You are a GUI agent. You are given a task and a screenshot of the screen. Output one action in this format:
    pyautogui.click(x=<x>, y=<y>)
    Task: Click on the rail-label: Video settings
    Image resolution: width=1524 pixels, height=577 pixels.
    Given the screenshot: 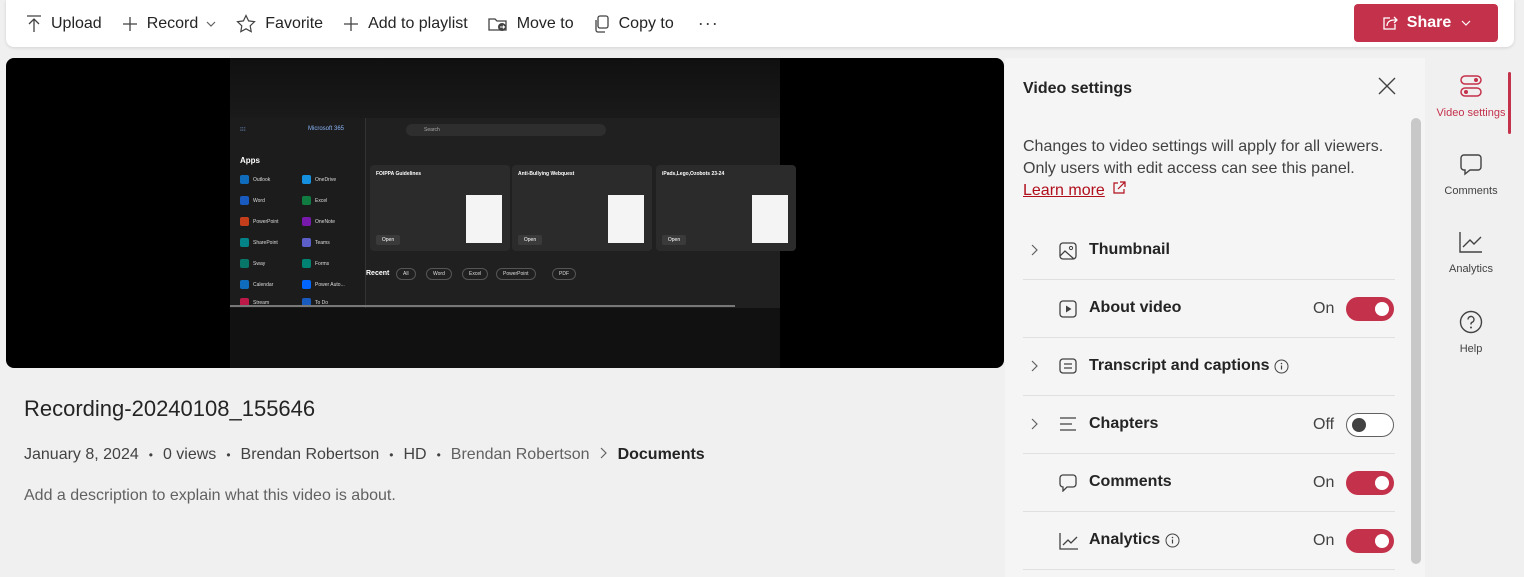 What is the action you would take?
    pyautogui.click(x=1471, y=113)
    